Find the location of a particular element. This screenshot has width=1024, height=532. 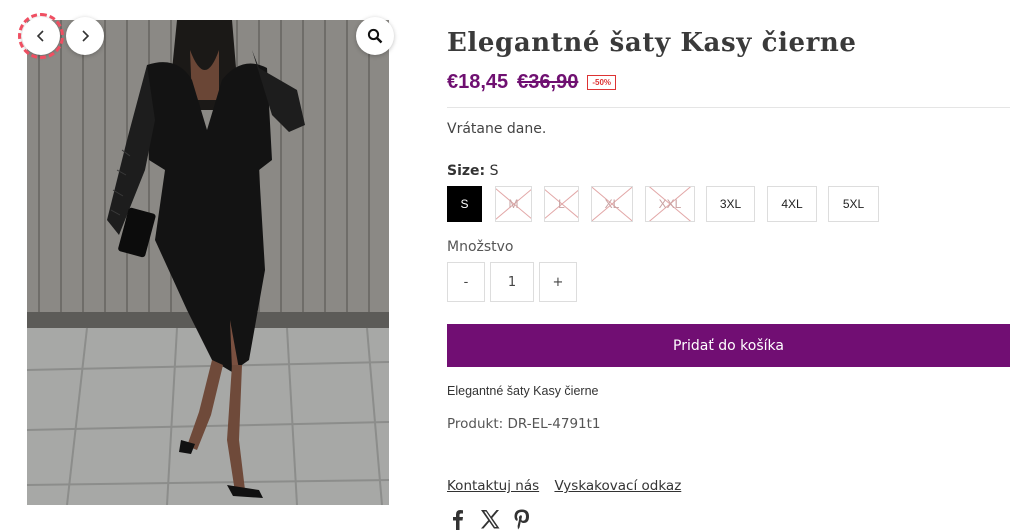

quantity-input: 1 is located at coordinates (512, 282).